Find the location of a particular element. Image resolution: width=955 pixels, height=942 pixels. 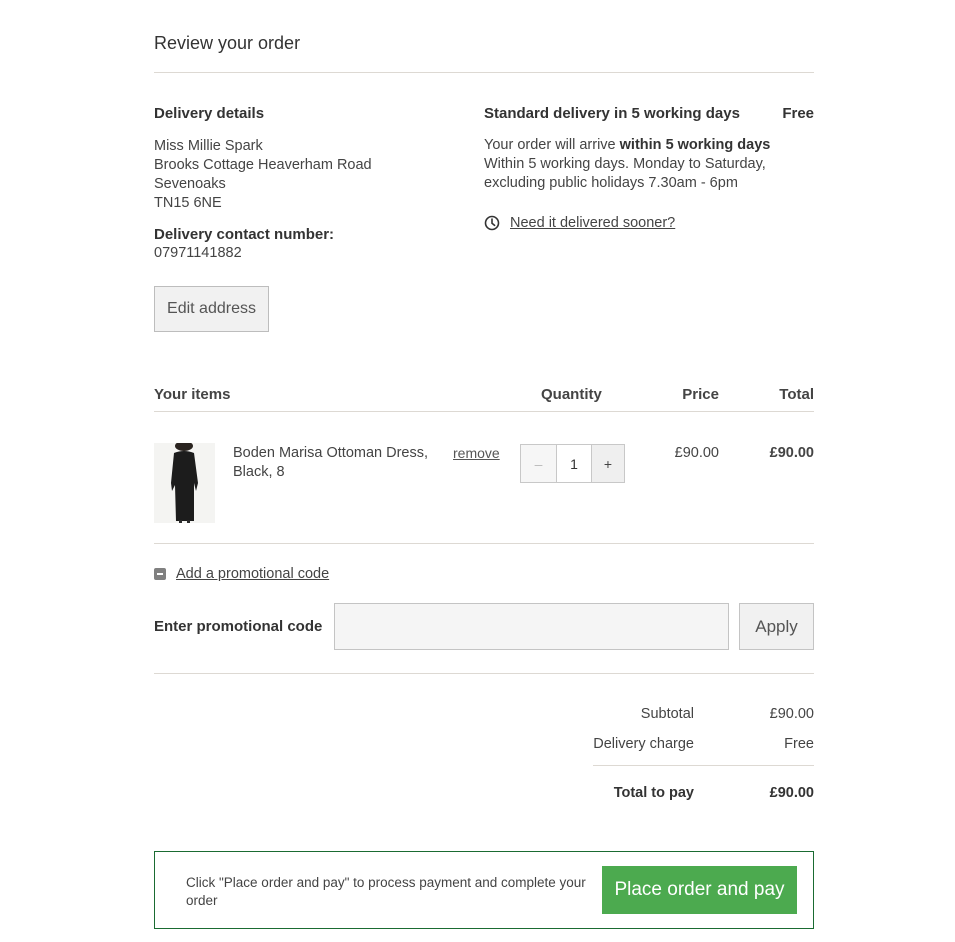

quantity-stepper: – 1 + is located at coordinates (572, 463).